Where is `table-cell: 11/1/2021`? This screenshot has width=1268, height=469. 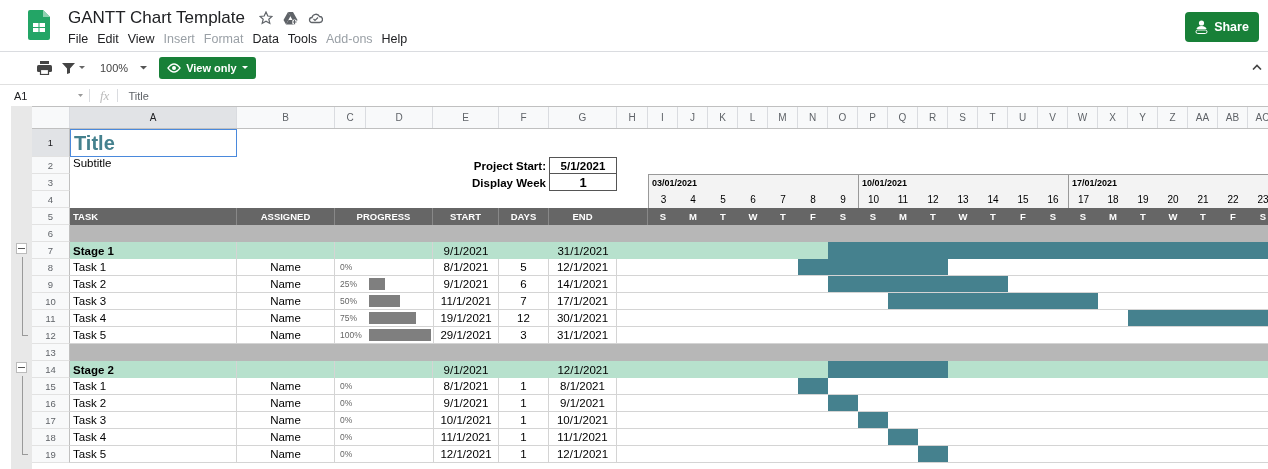
table-cell: 11/1/2021 is located at coordinates (466, 437).